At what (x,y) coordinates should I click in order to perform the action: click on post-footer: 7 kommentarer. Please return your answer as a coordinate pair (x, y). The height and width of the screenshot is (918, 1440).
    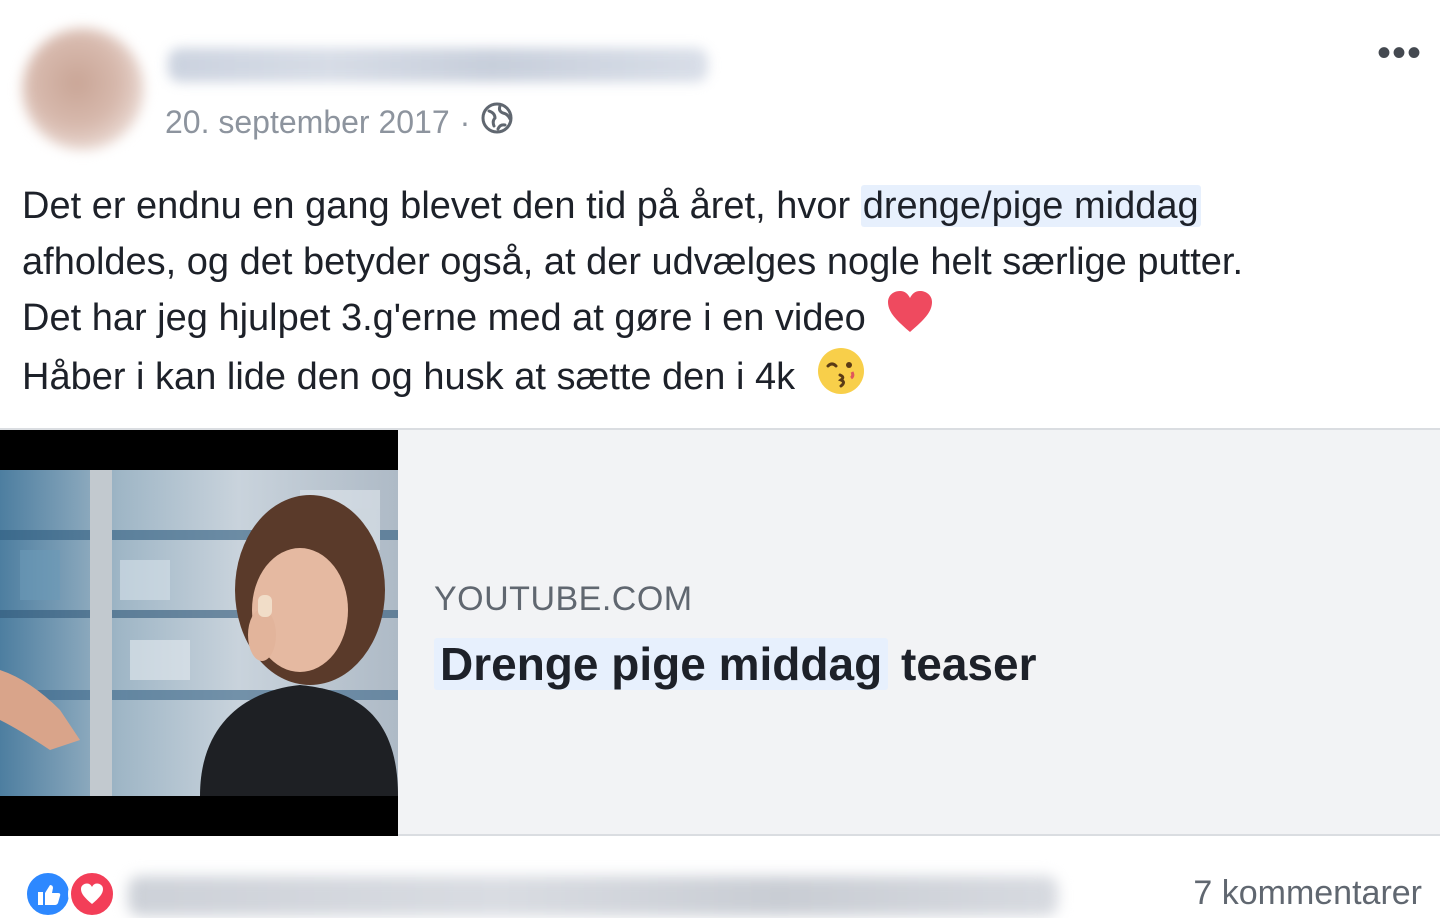
    Looking at the image, I should click on (720, 883).